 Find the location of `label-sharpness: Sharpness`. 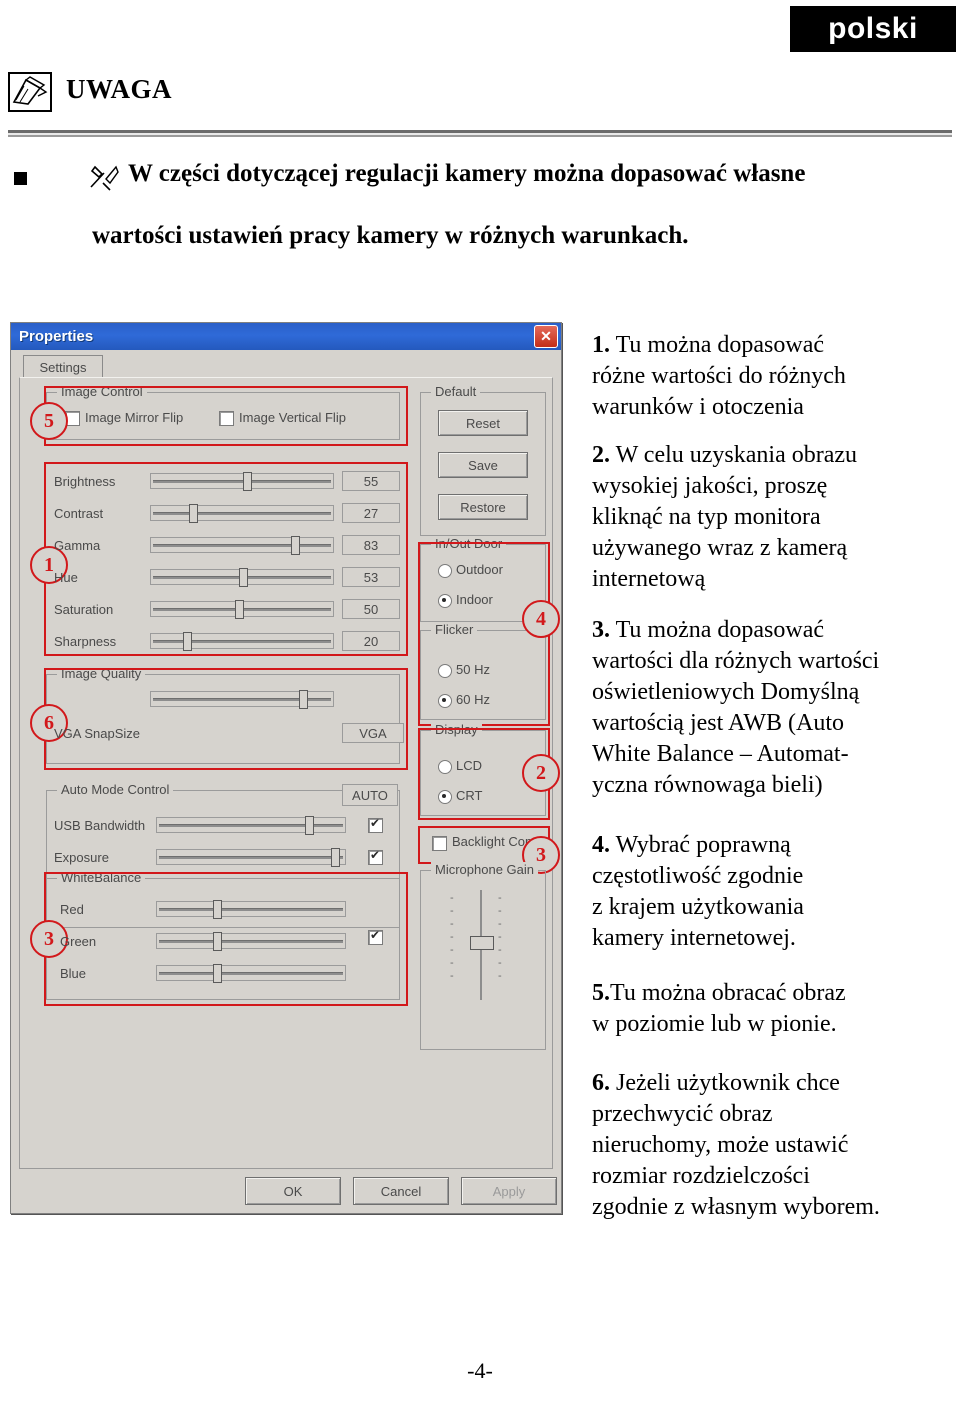

label-sharpness: Sharpness is located at coordinates (85, 641).